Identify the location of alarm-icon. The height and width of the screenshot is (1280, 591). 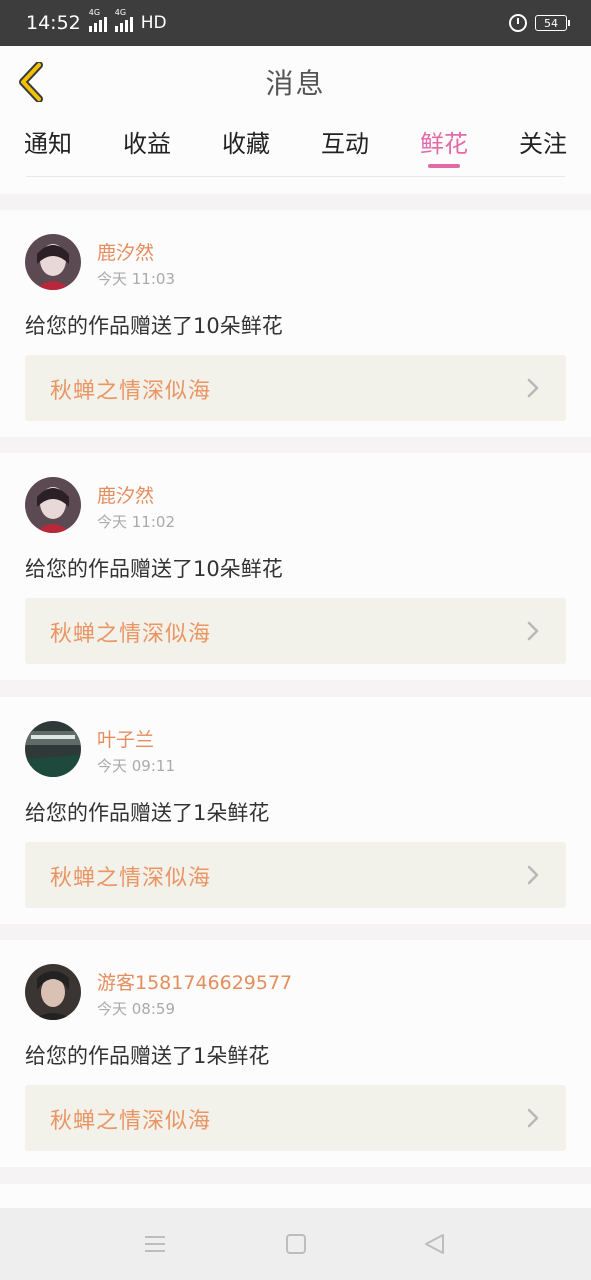
(518, 23).